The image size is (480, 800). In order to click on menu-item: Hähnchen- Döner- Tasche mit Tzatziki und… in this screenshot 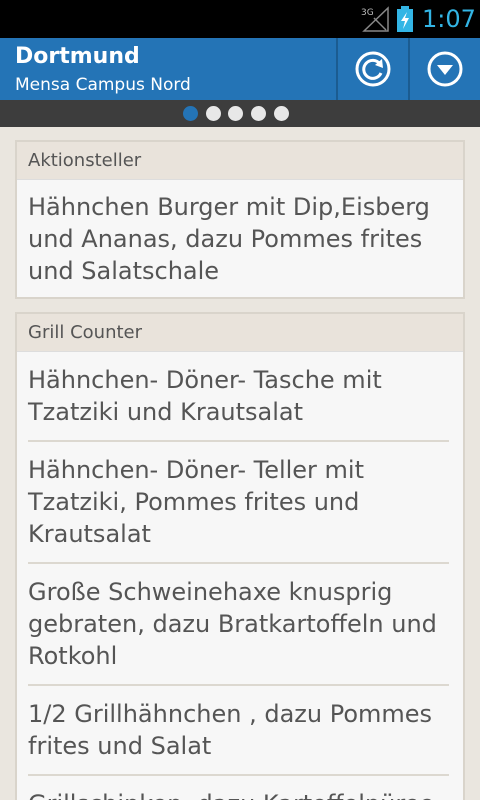, I will do `click(238, 397)`.